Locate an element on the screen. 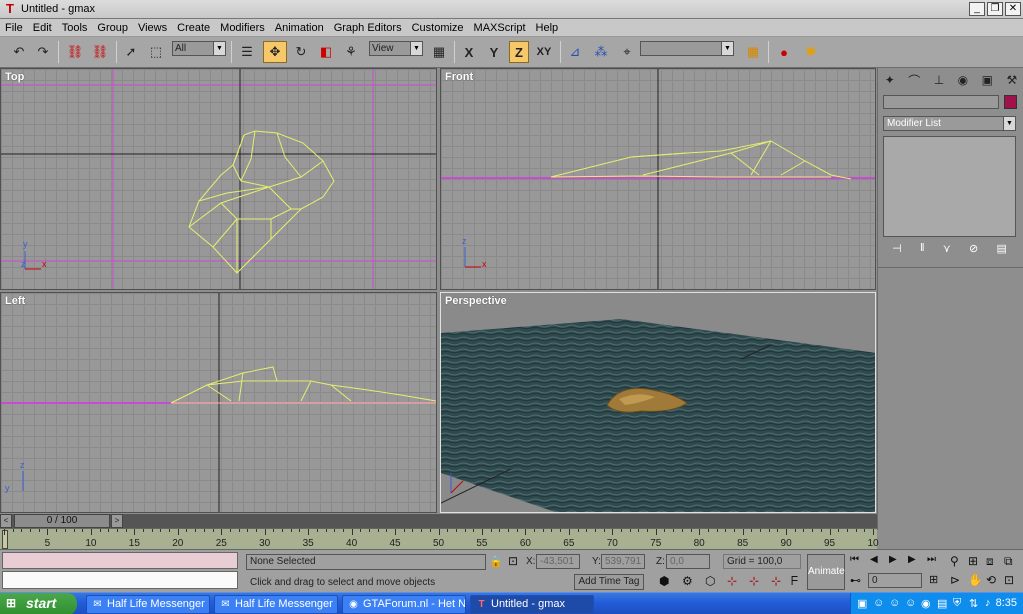 The height and width of the screenshot is (614, 1023). taskbar-item-gmax: T Untitled - gmax is located at coordinates (532, 604).